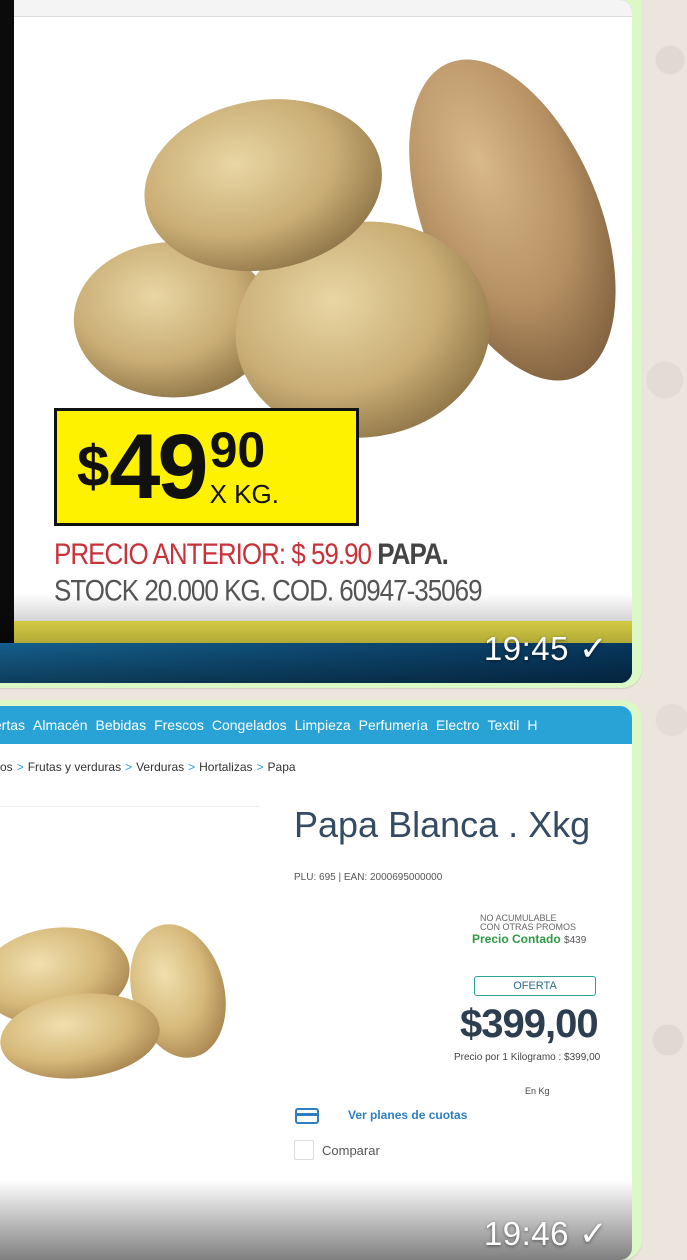 The width and height of the screenshot is (687, 1260). Describe the element at coordinates (503, 725) in the screenshot. I see `nav-item-textil: Textil` at that location.